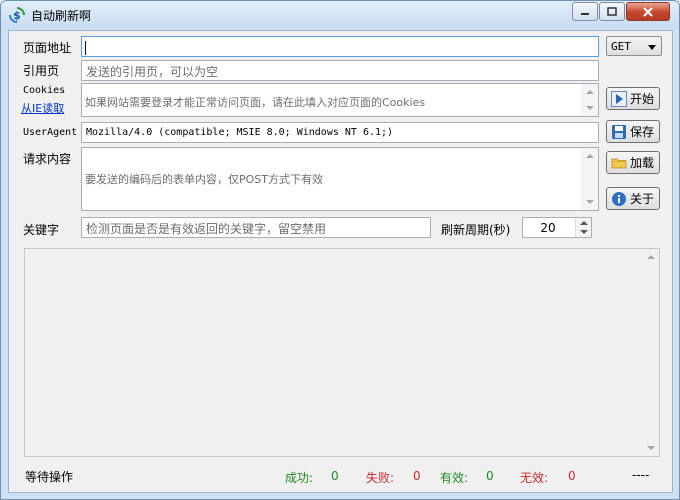  What do you see at coordinates (42, 108) in the screenshot?
I see `read-ie-cookies-link: 从IE读取` at bounding box center [42, 108].